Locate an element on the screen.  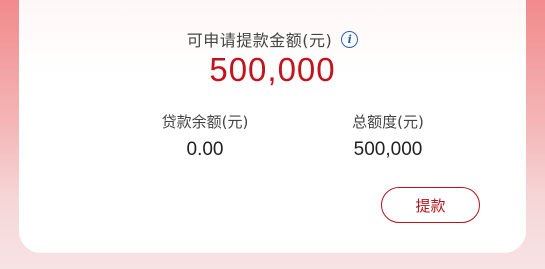
total-limit-stat: 总额度(元) 500,000 is located at coordinates (388, 136).